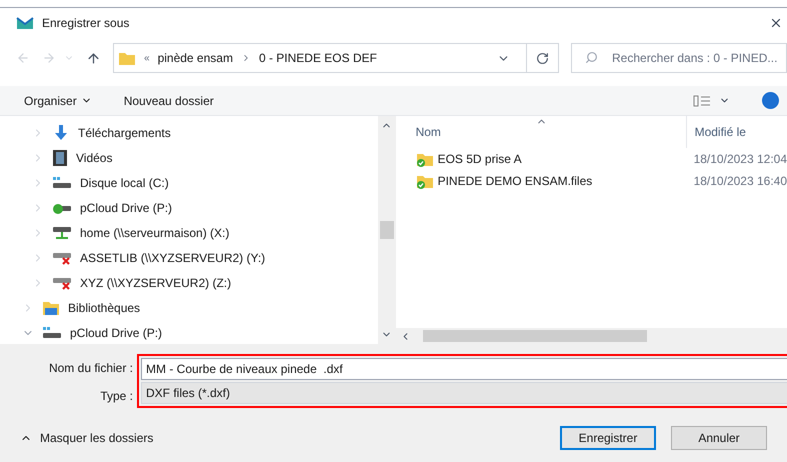 Image resolution: width=787 pixels, height=462 pixels. I want to click on column-header: Modifié le, so click(716, 132).